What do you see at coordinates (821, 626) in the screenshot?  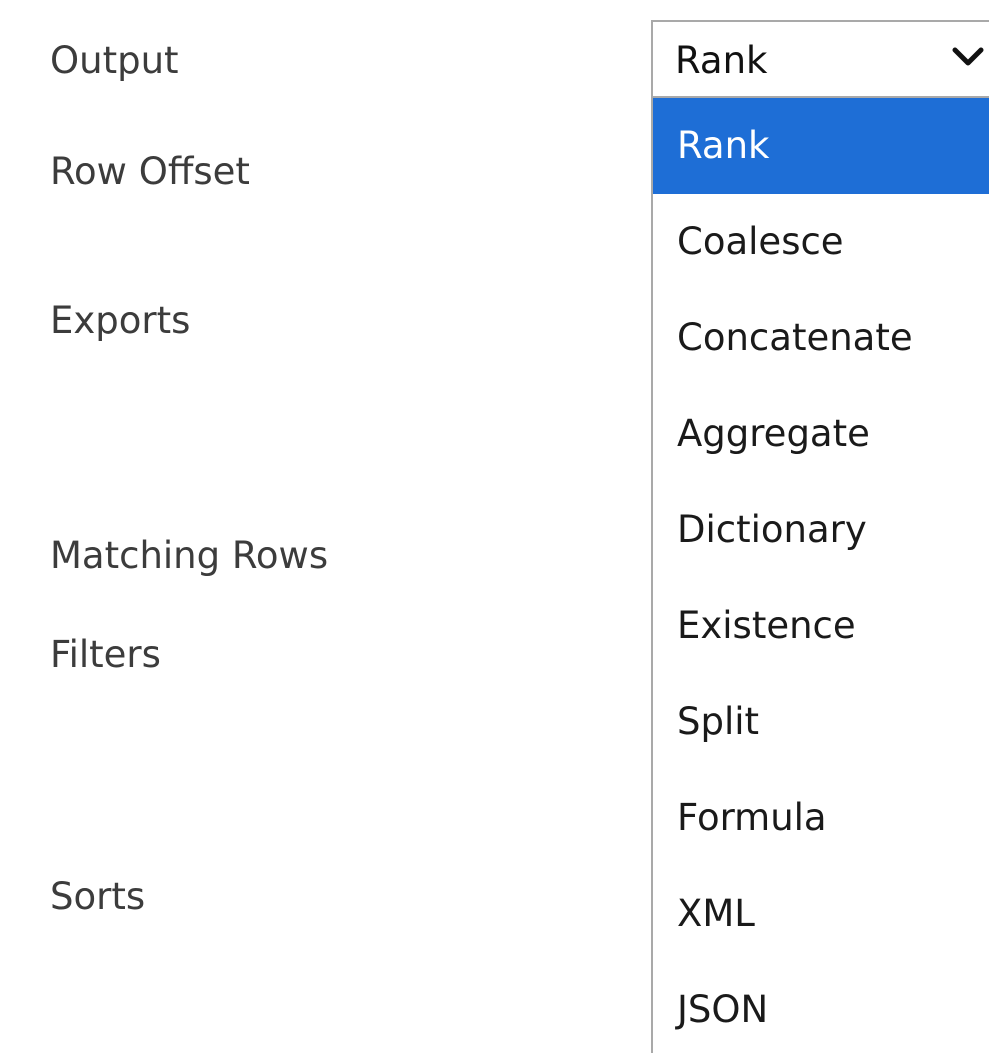 I see `option-existence: Existence` at bounding box center [821, 626].